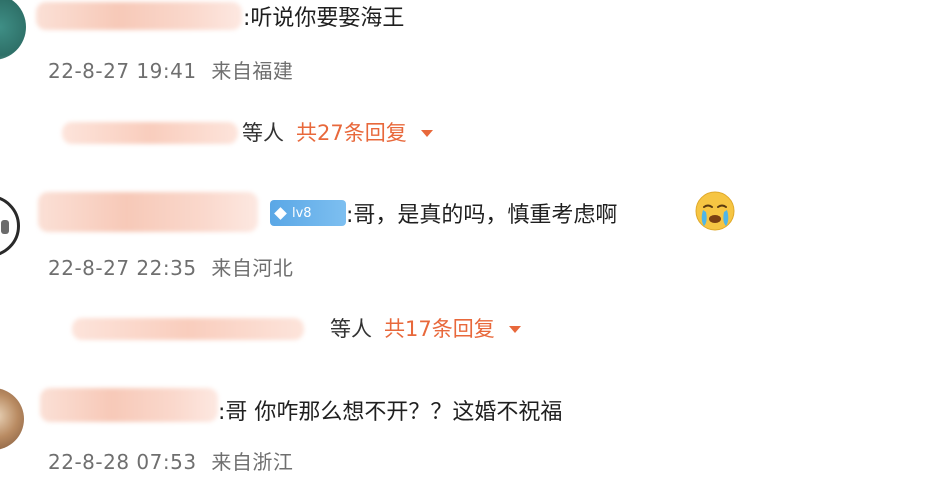 The image size is (946, 477). Describe the element at coordinates (252, 462) in the screenshot. I see `comment-location: 来自浙江` at that location.